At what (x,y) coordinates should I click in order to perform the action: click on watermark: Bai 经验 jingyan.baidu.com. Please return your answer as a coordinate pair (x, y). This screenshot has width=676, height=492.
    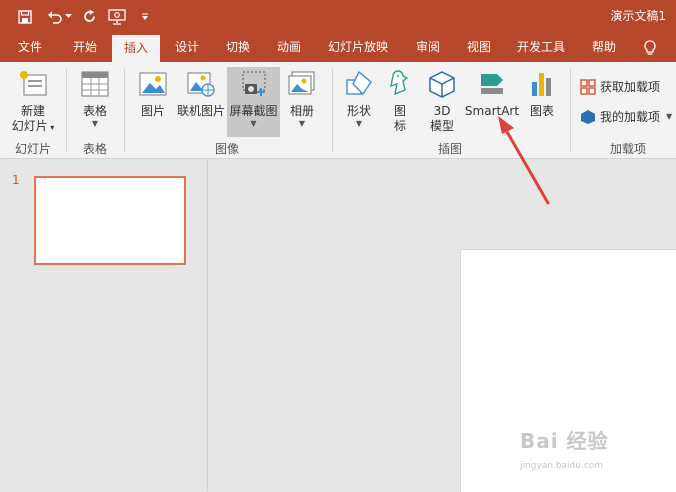
    Looking at the image, I should click on (564, 448).